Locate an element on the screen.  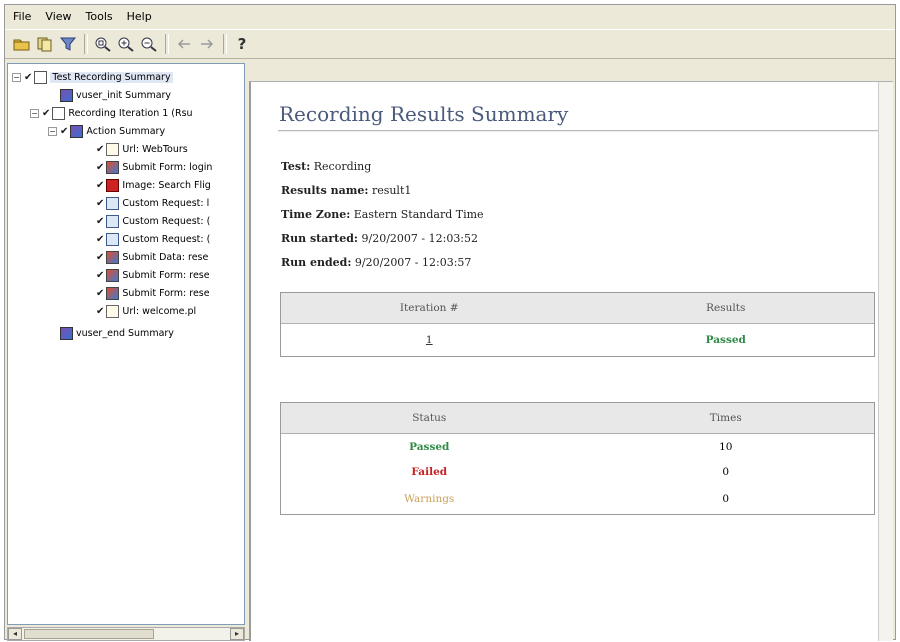
iteration-link: 1 is located at coordinates (429, 340).